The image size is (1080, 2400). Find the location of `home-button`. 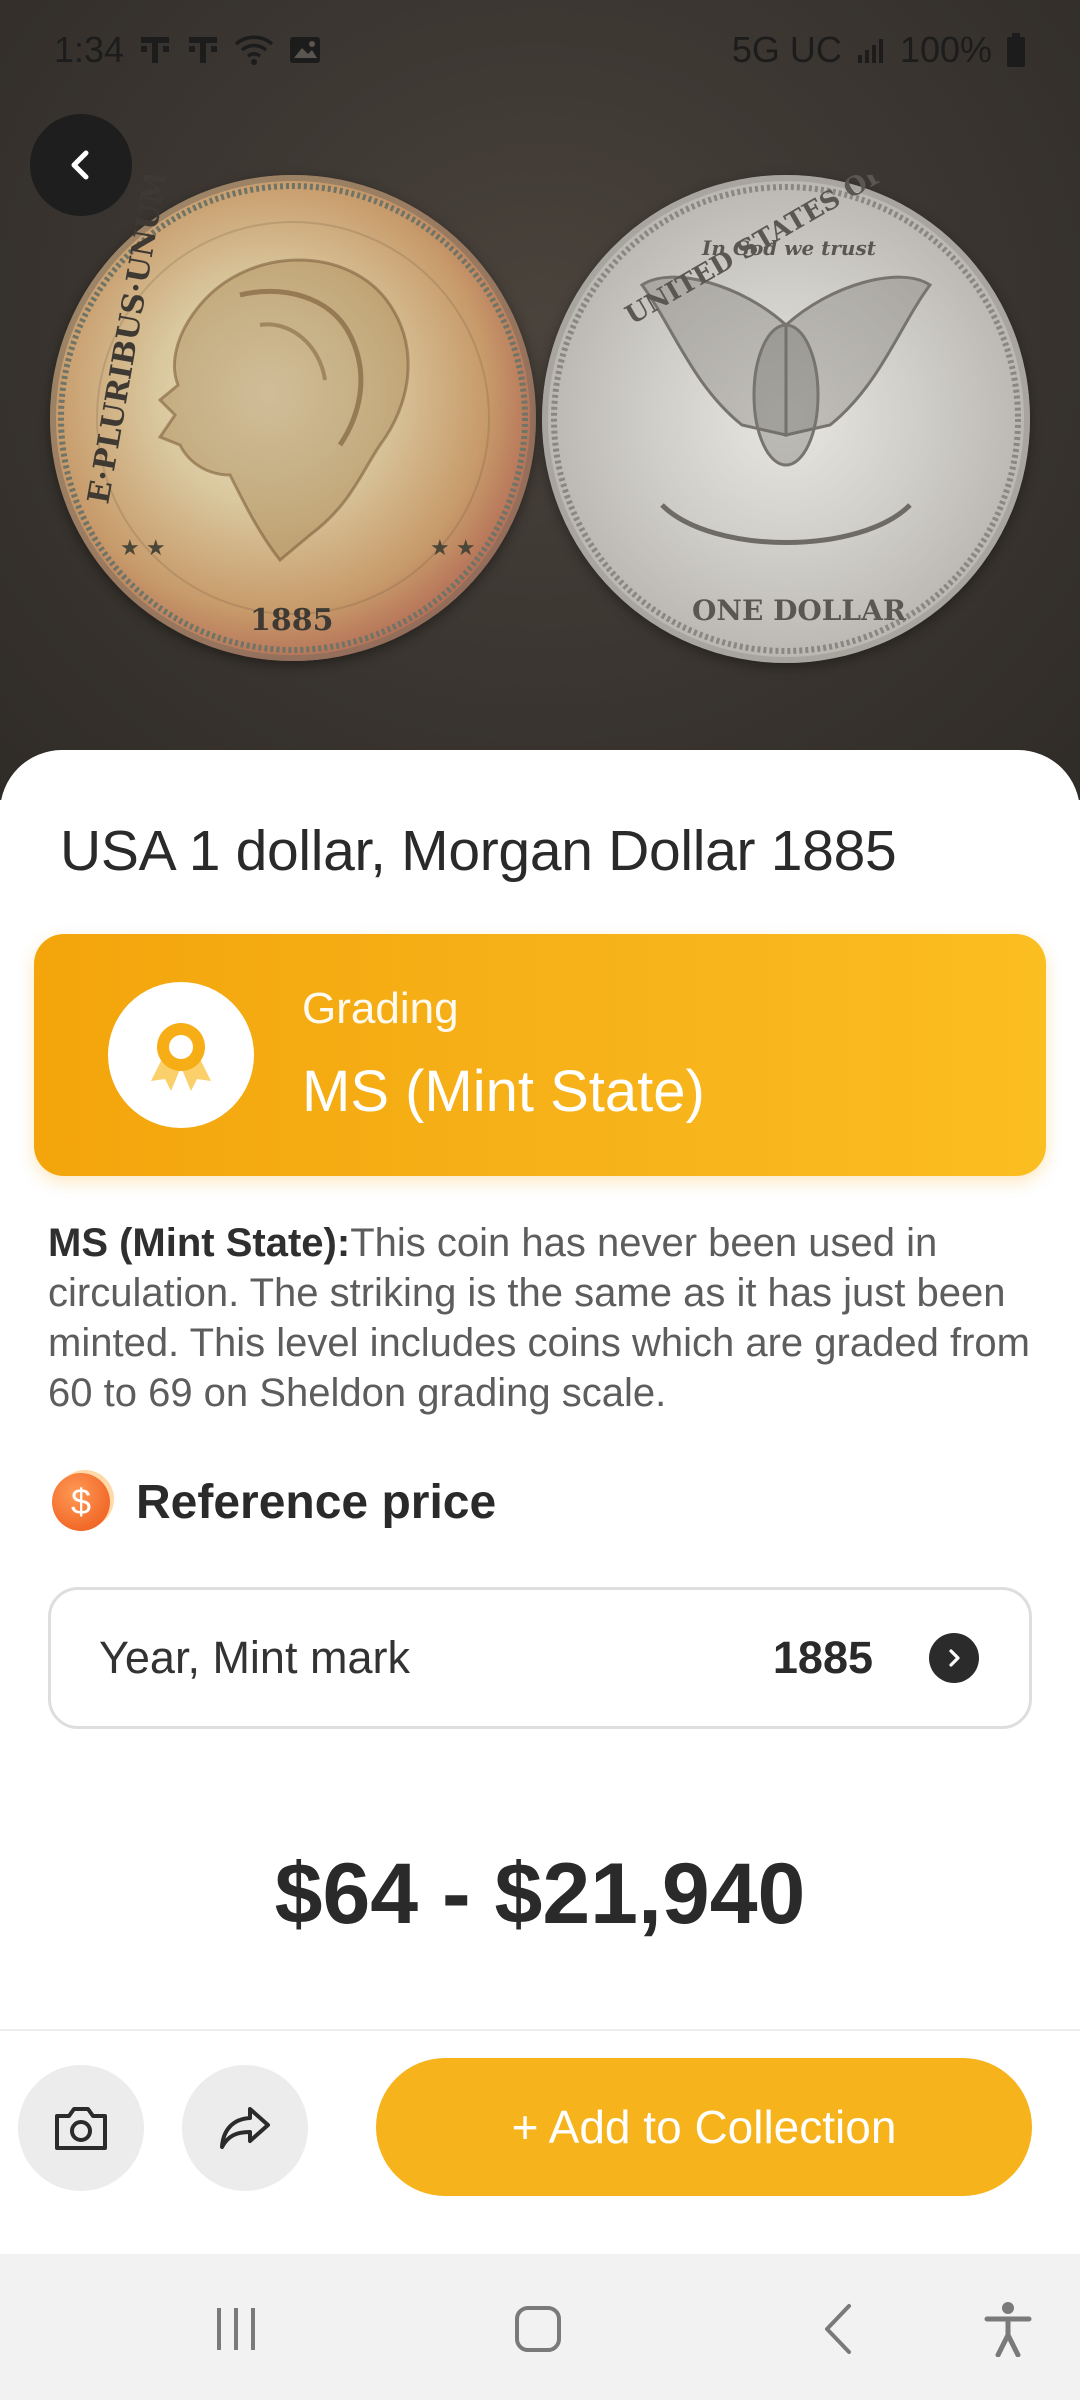

home-button is located at coordinates (538, 2329).